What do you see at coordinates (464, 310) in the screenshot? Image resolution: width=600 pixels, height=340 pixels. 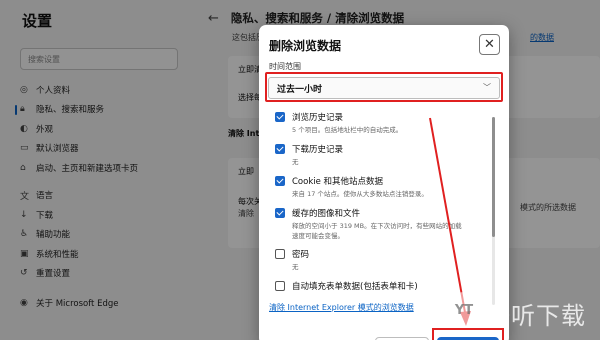 I see `watermark-logo: YT` at bounding box center [464, 310].